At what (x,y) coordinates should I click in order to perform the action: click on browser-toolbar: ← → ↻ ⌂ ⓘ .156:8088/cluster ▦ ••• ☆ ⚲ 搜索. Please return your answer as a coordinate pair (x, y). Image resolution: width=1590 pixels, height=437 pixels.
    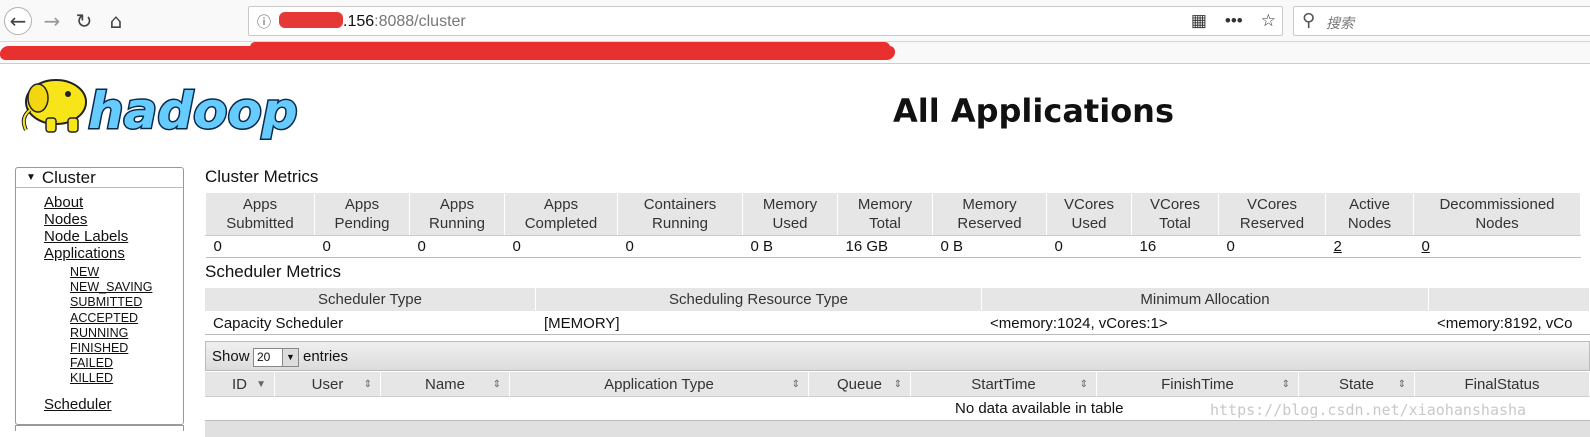
    Looking at the image, I should click on (795, 21).